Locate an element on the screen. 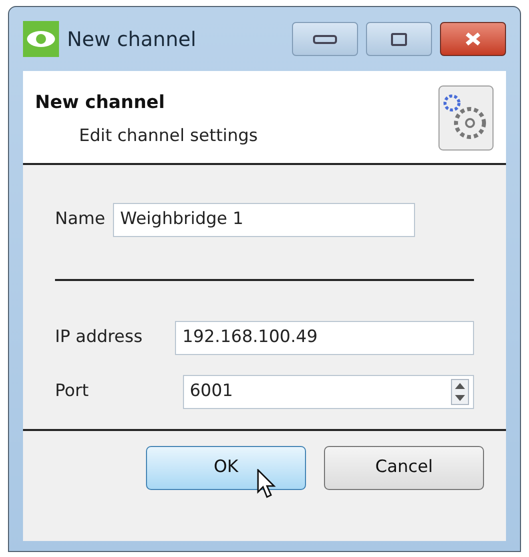  text-field: 192.168.100.49 is located at coordinates (324, 338).